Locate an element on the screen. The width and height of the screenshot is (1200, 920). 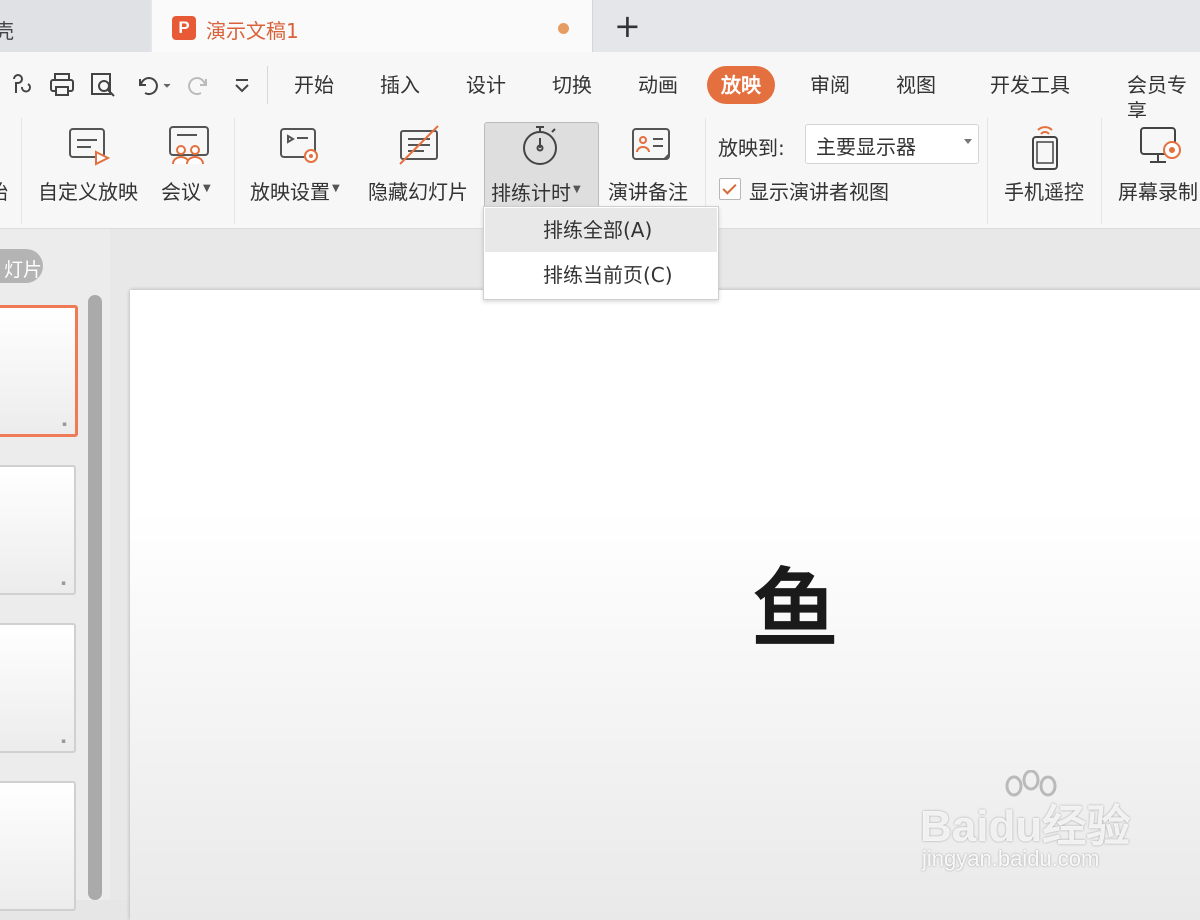
tab-presentation: P 演示文稿1 is located at coordinates (372, 26).